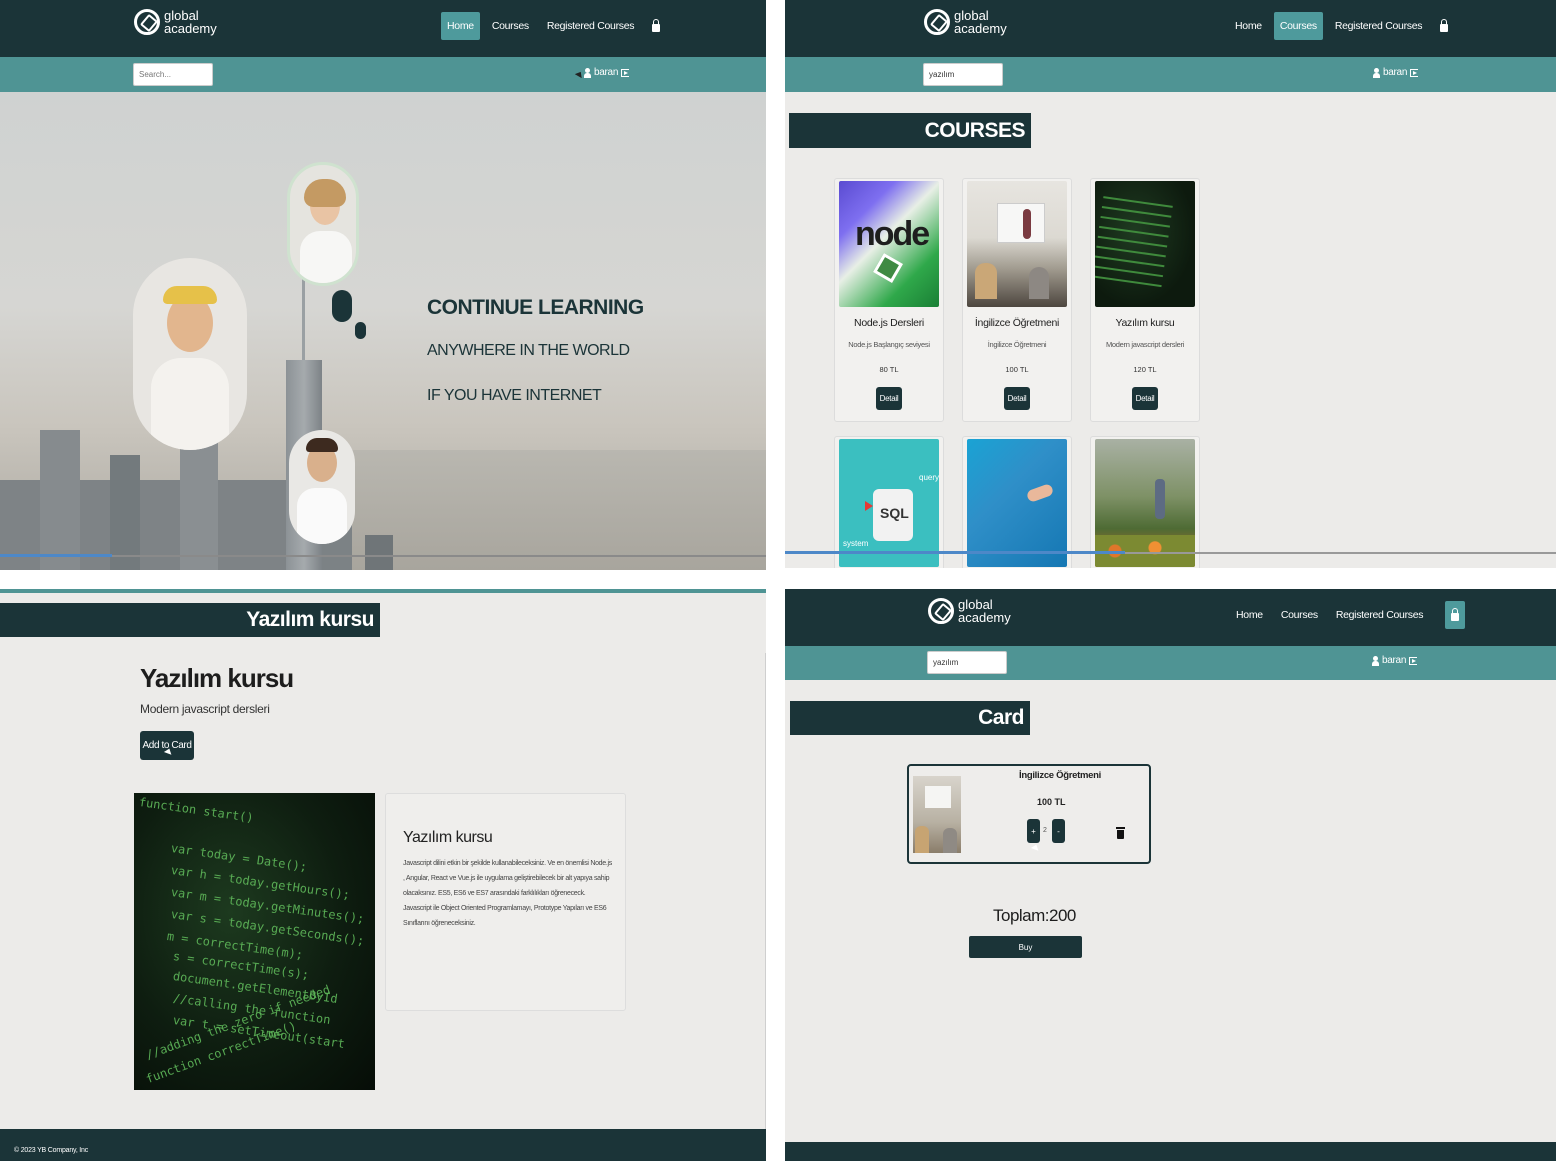 This screenshot has height=1161, width=1559. Describe the element at coordinates (1033, 831) in the screenshot. I see `increase-quantity-button: +` at that location.